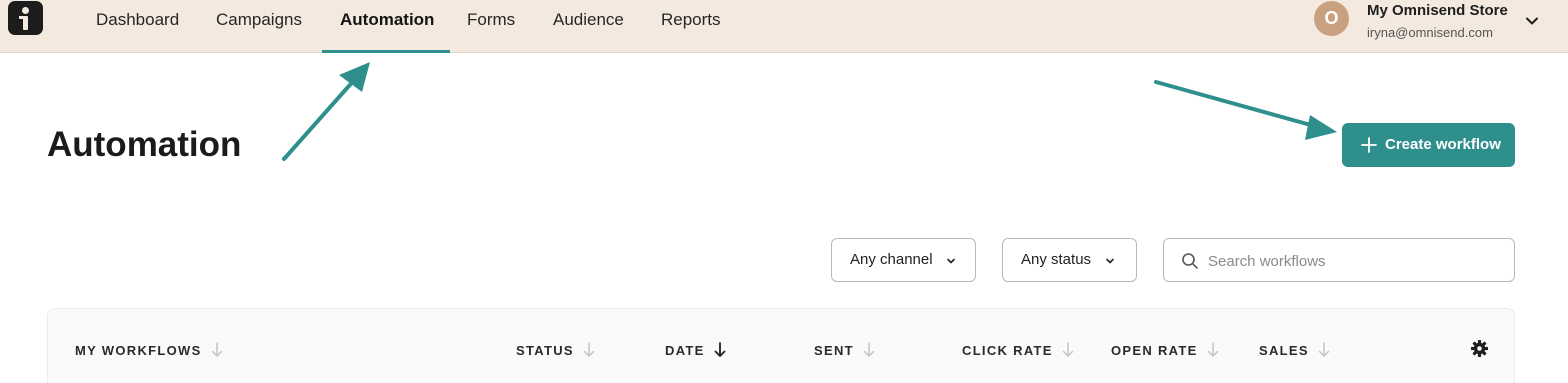 The image size is (1568, 383). What do you see at coordinates (1331, 18) in the screenshot?
I see `avatar: O` at bounding box center [1331, 18].